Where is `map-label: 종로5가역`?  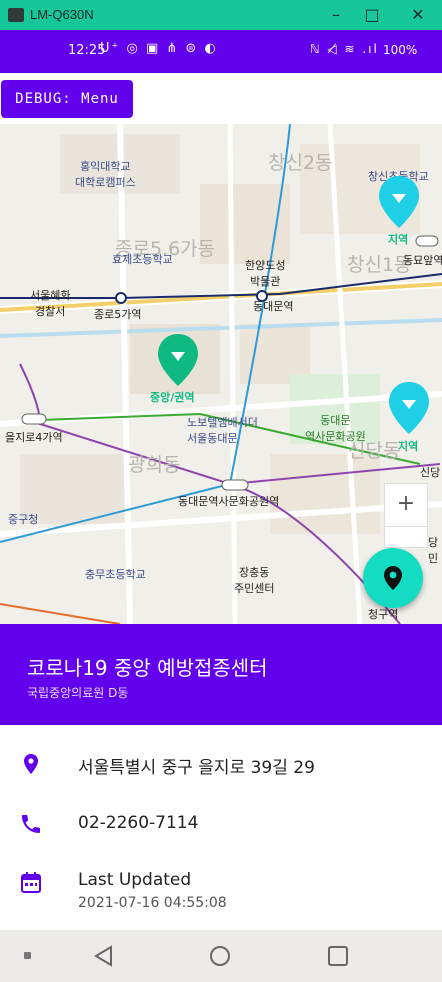 map-label: 종로5가역 is located at coordinates (118, 314).